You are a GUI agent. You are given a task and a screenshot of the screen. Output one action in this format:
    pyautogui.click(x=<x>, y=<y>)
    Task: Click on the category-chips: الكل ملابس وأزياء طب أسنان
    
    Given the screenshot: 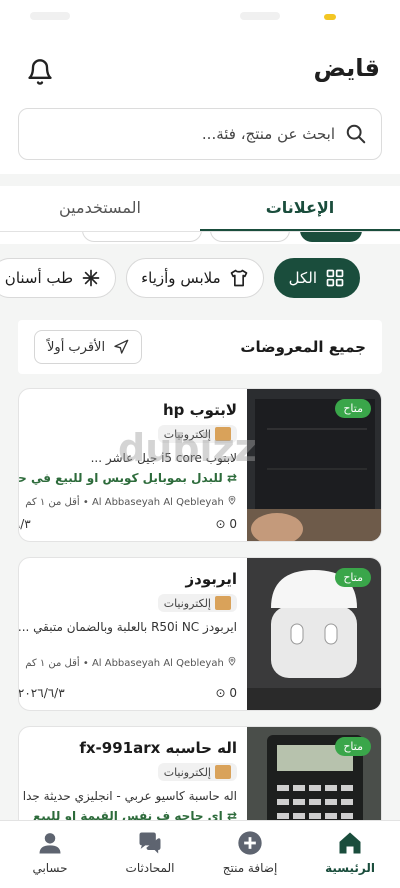 What is the action you would take?
    pyautogui.click(x=200, y=279)
    